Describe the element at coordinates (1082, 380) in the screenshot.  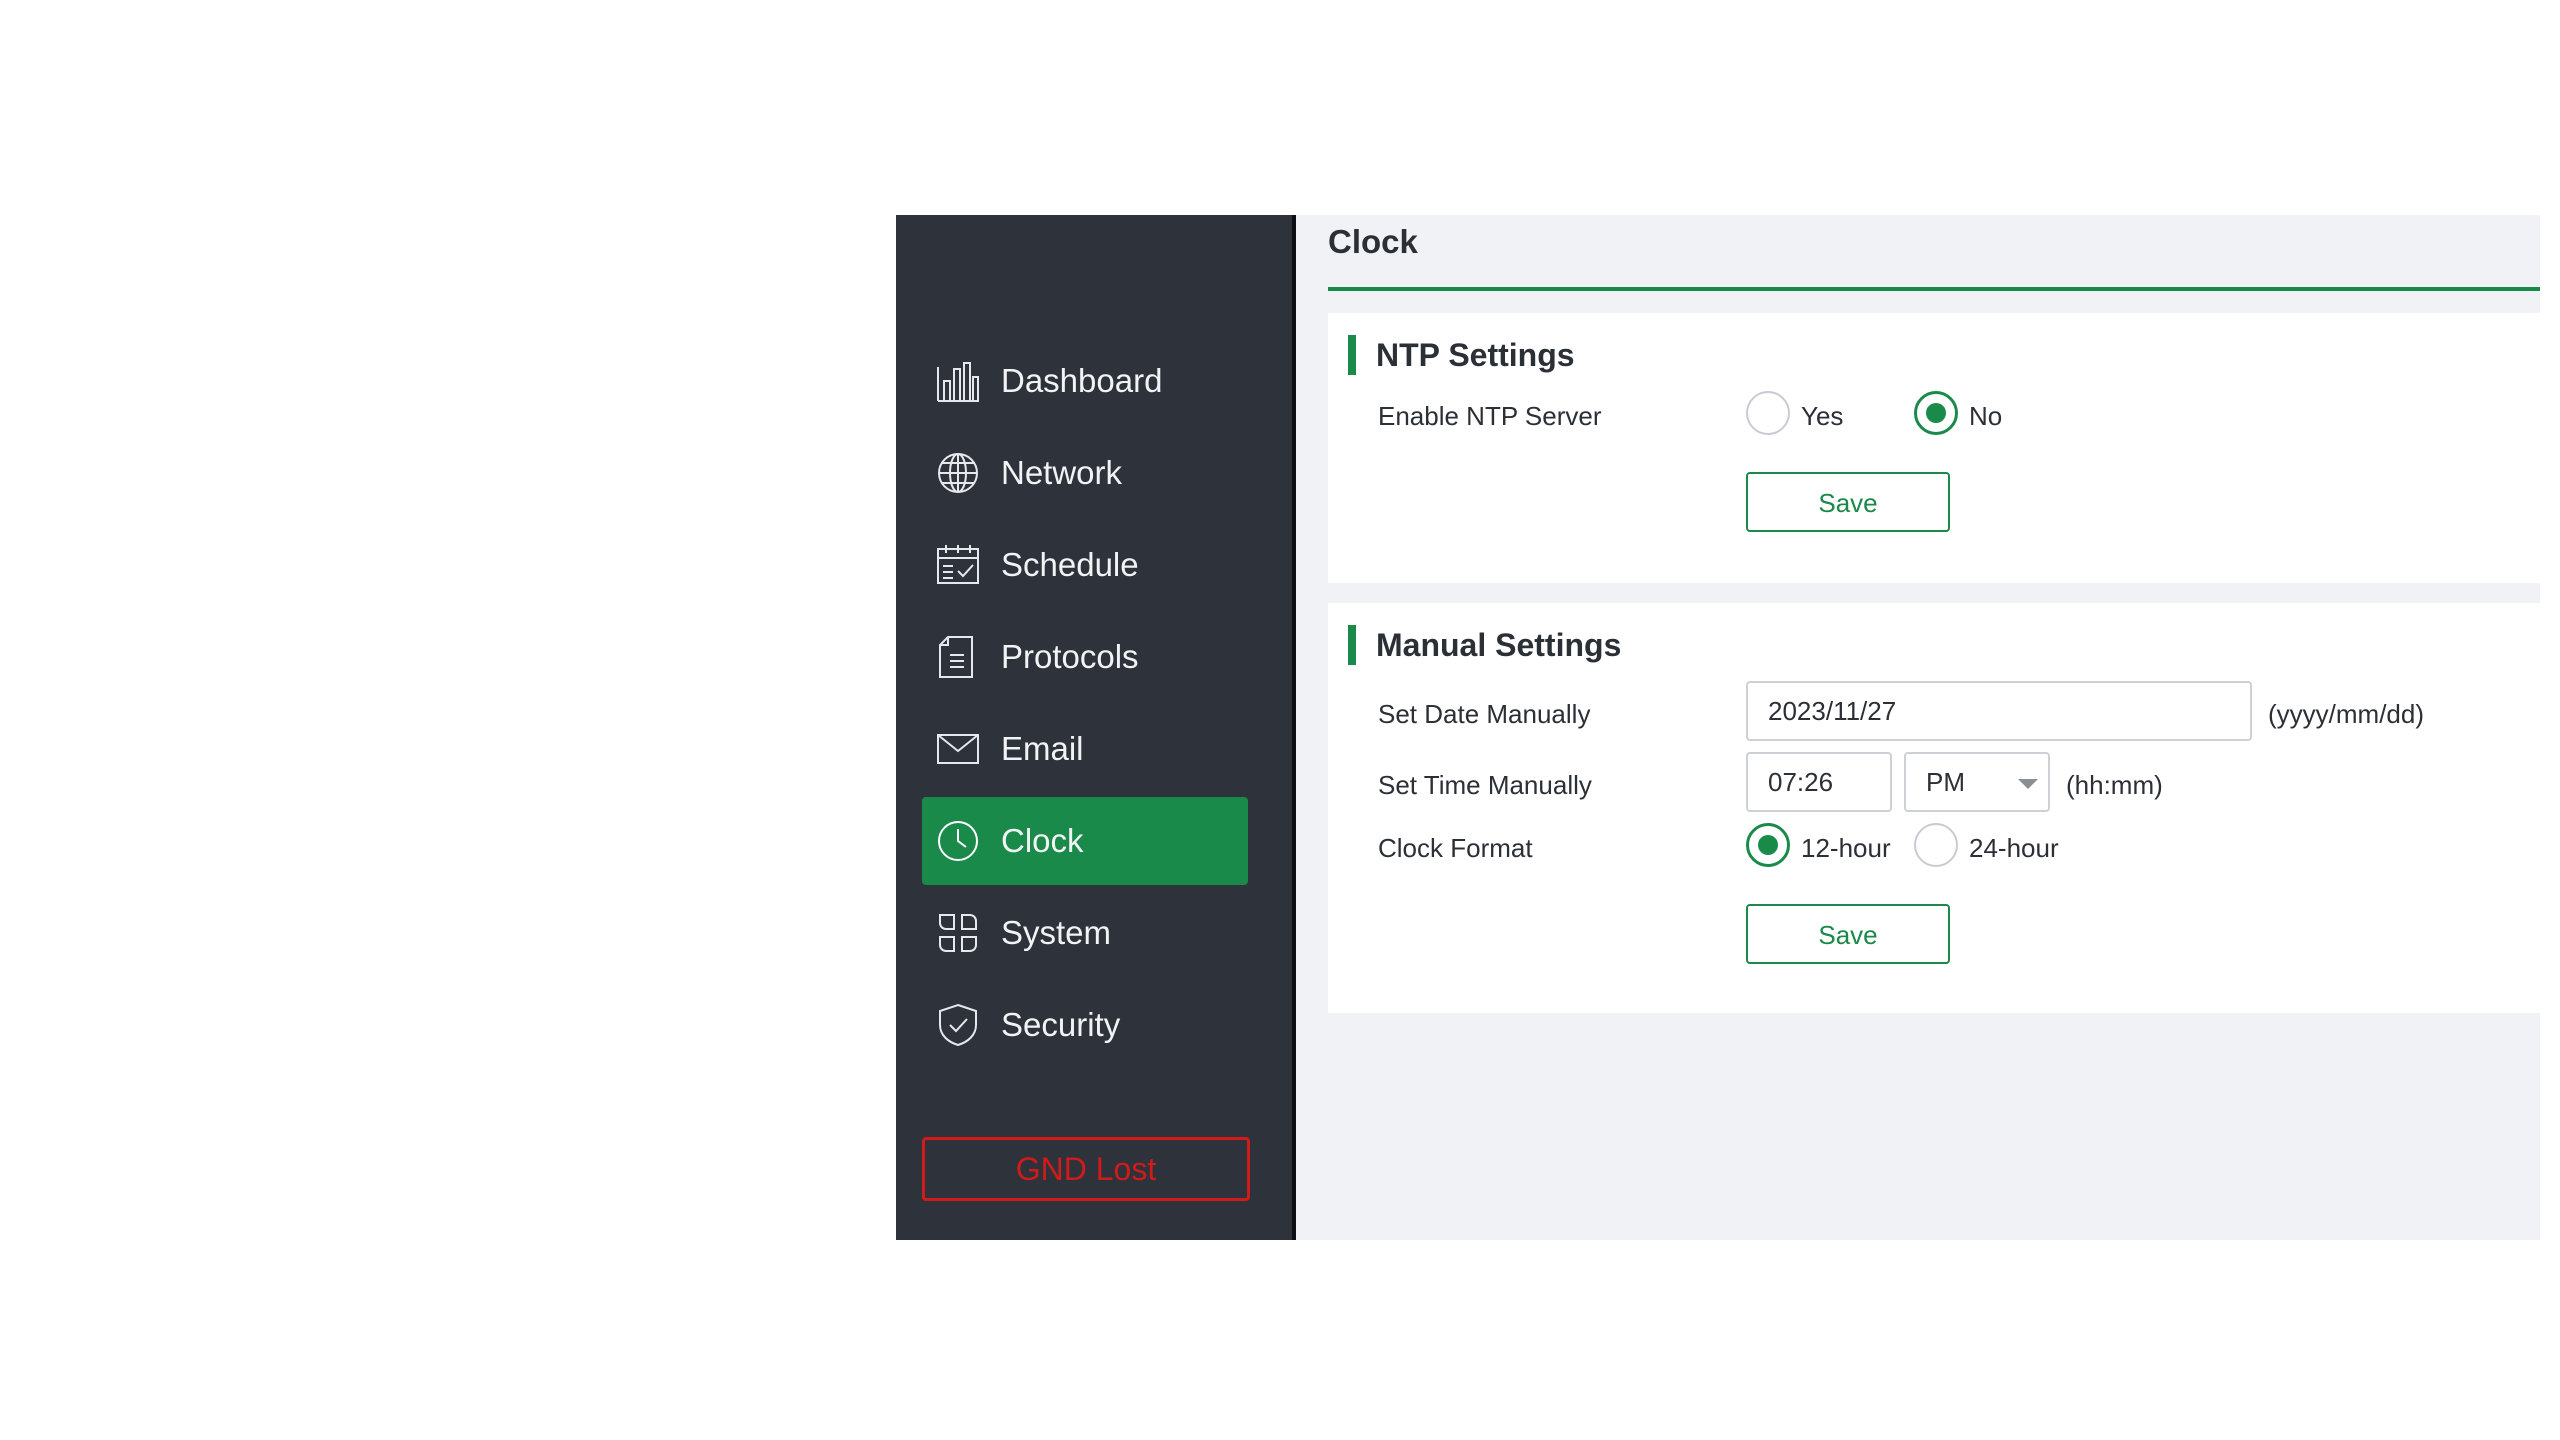
I see `sidebar-item-label: Dashboard` at that location.